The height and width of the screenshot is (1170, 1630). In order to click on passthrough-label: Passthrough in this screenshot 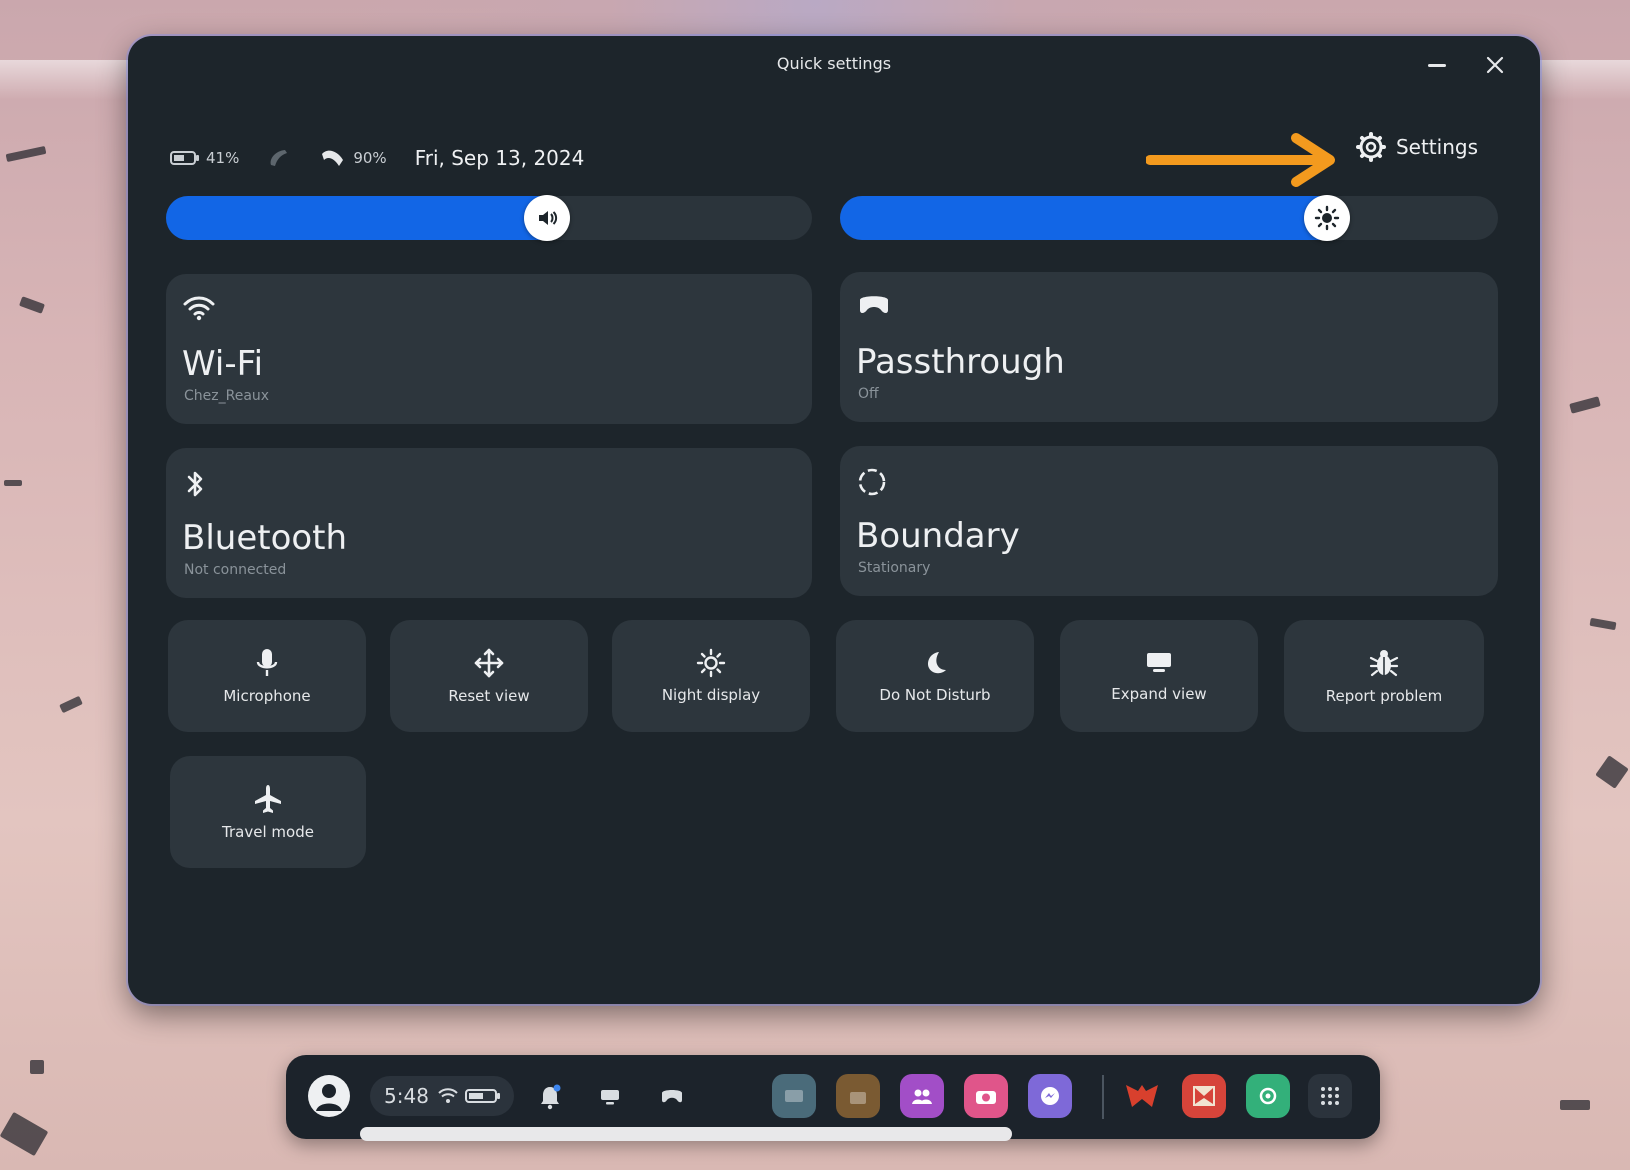, I will do `click(960, 362)`.